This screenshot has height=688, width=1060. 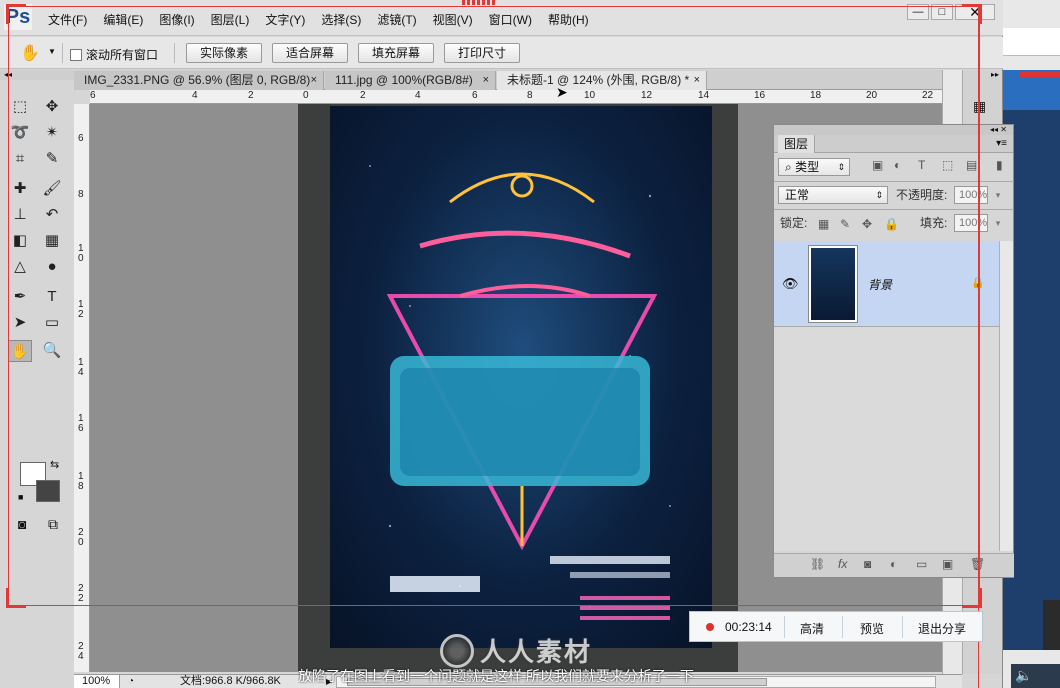 What do you see at coordinates (999, 165) in the screenshot?
I see `filter-toggle-icon: ▮` at bounding box center [999, 165].